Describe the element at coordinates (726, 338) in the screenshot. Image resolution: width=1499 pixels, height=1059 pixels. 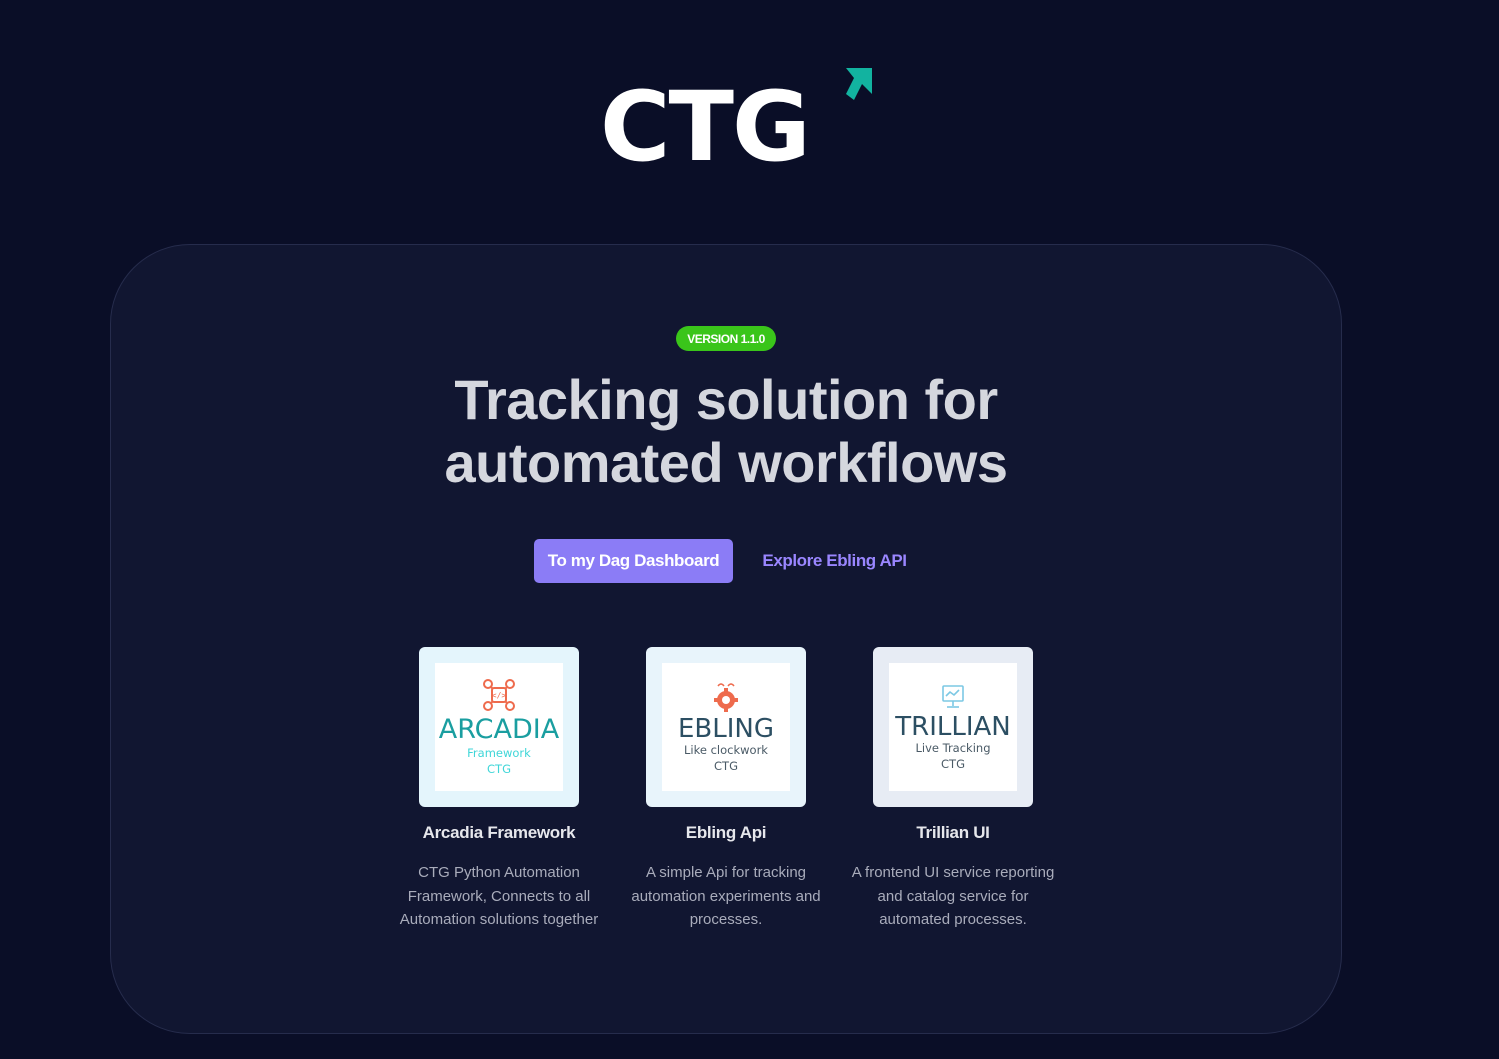
I see `version-badge: VERSION 1.1.0` at that location.